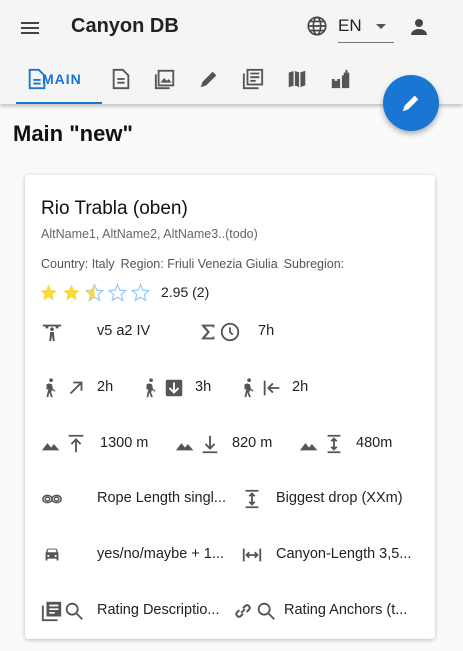 Image resolution: width=463 pixels, height=651 pixels. I want to click on tab-main: MAIN, so click(59, 83).